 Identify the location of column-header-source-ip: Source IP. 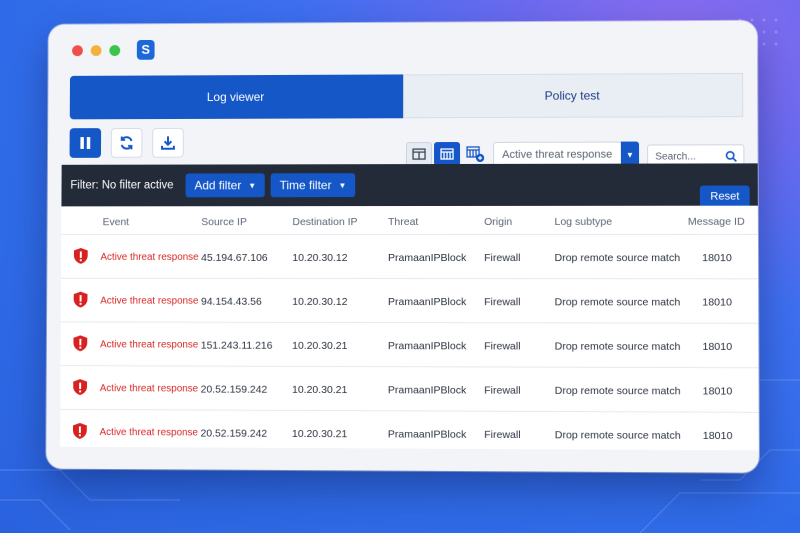
(224, 222).